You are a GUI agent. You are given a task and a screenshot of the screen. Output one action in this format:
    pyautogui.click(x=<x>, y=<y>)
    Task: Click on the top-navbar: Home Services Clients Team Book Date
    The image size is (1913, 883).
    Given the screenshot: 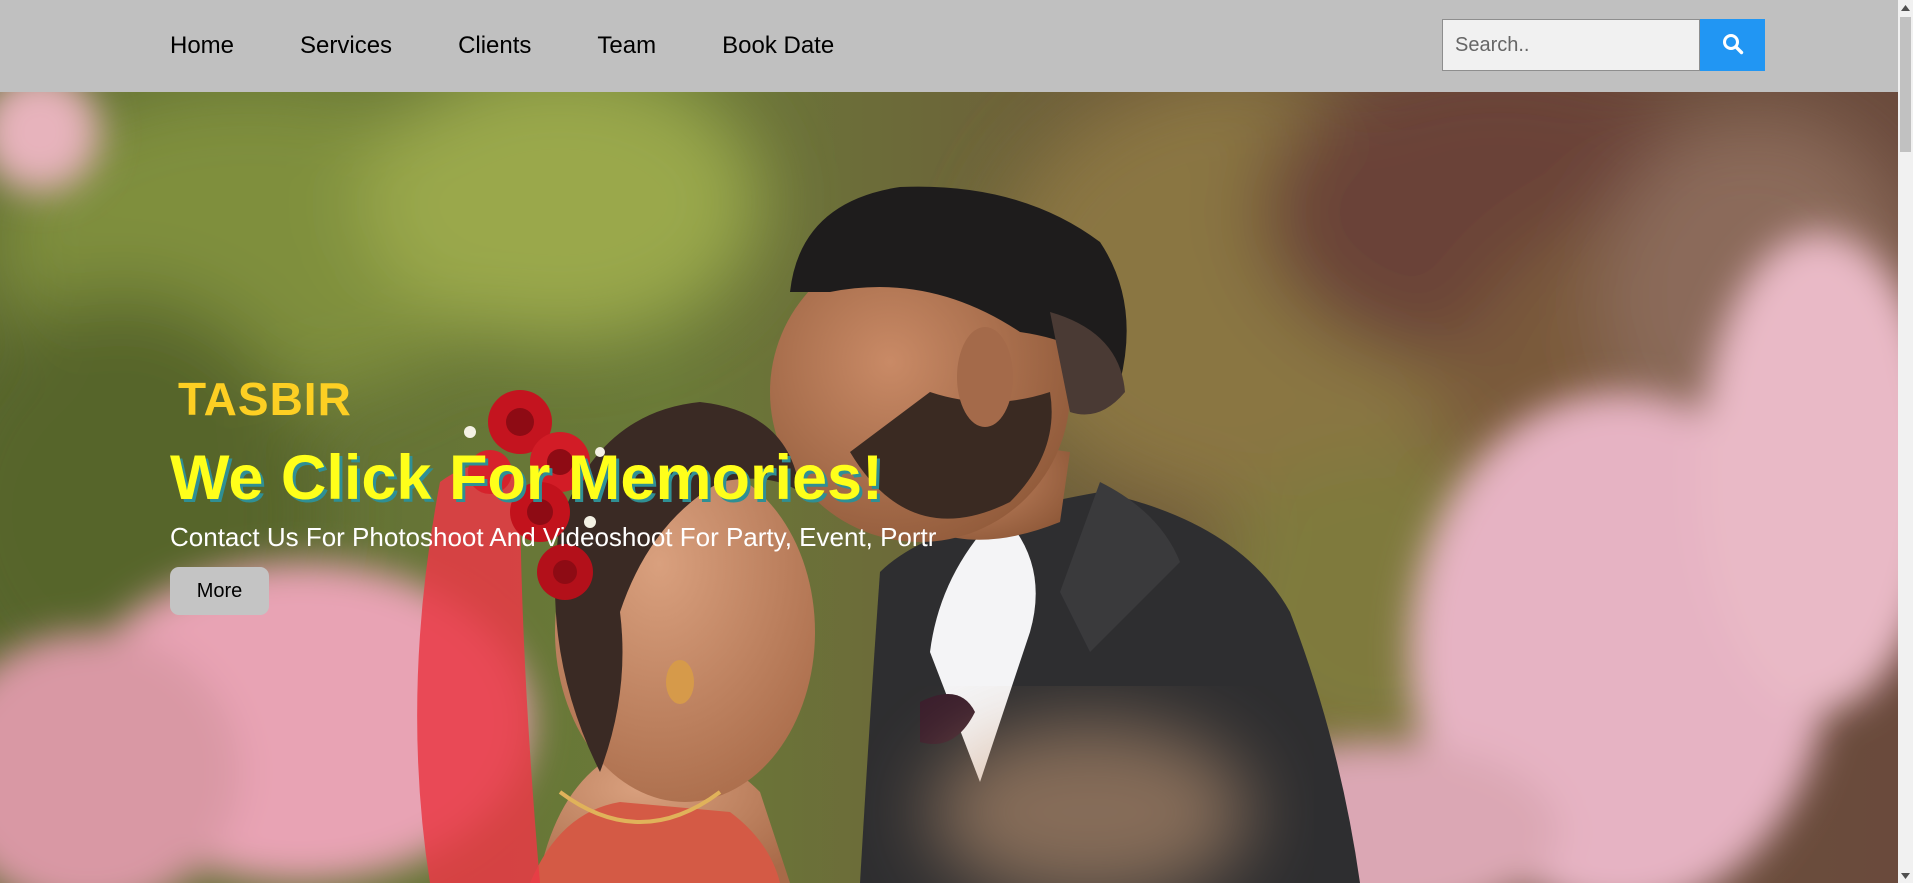 What is the action you would take?
    pyautogui.click(x=949, y=46)
    